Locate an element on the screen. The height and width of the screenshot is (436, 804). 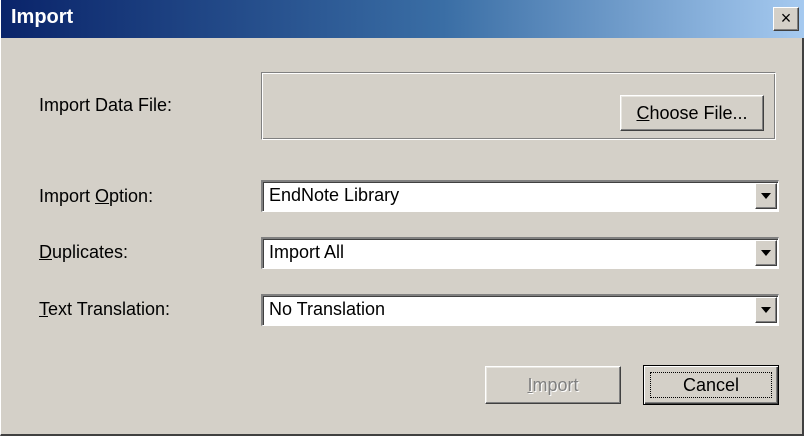
cancel-button: Cancel is located at coordinates (711, 385).